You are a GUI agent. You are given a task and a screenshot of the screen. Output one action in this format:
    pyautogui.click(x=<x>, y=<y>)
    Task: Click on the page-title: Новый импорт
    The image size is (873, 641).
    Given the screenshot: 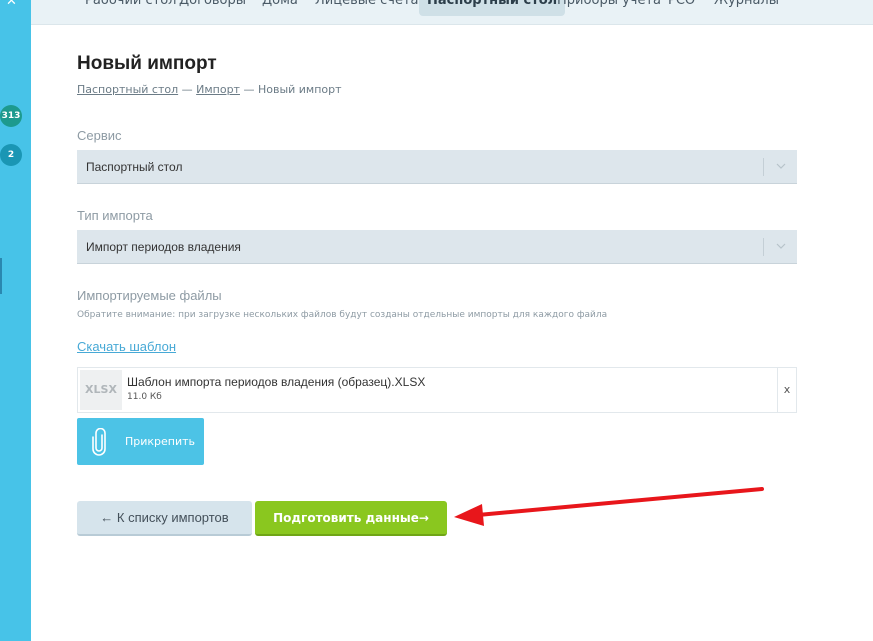 What is the action you would take?
    pyautogui.click(x=147, y=63)
    